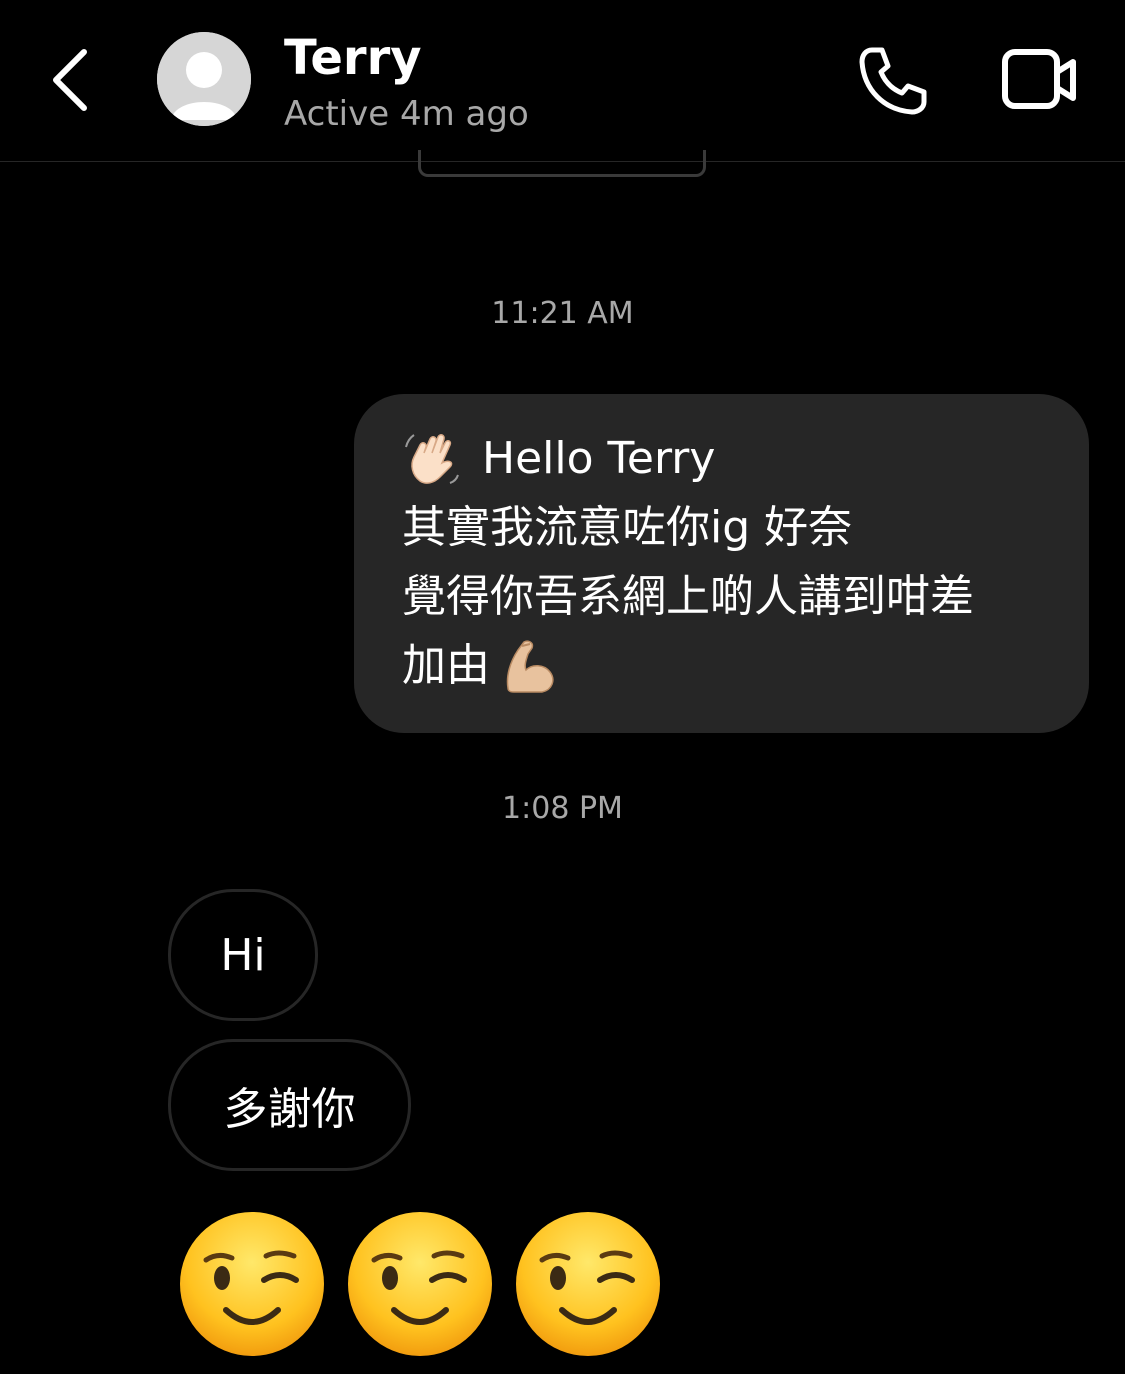 The image size is (1125, 1374). Describe the element at coordinates (432, 458) in the screenshot. I see `waving-hand-emoji-icon` at that location.